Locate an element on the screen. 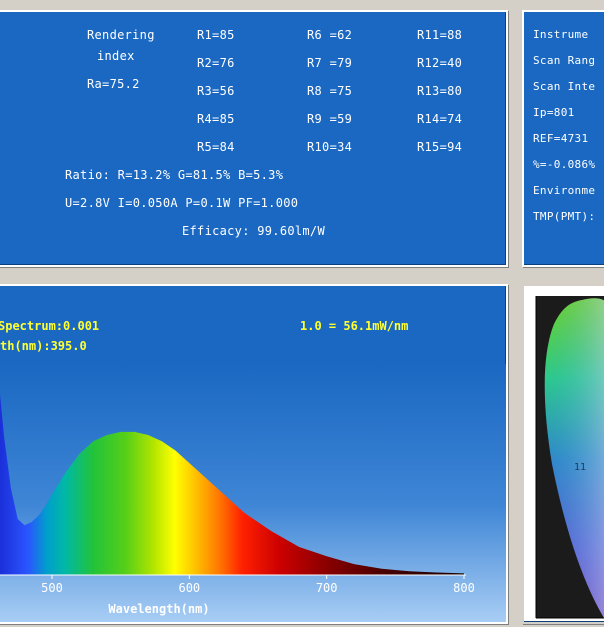 Image resolution: width=604 pixels, height=627 pixels. cie-diagram: 11 is located at coordinates (569, 457).